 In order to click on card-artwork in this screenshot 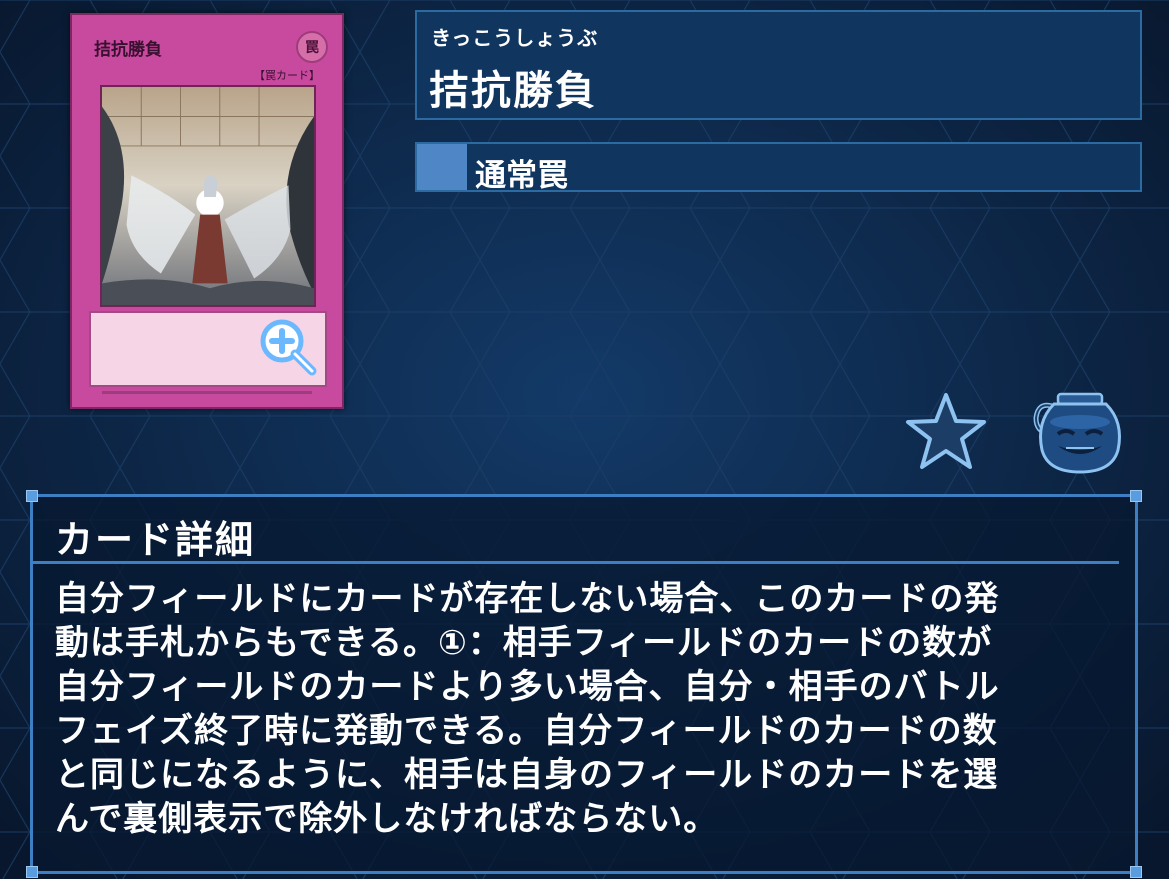, I will do `click(208, 196)`.